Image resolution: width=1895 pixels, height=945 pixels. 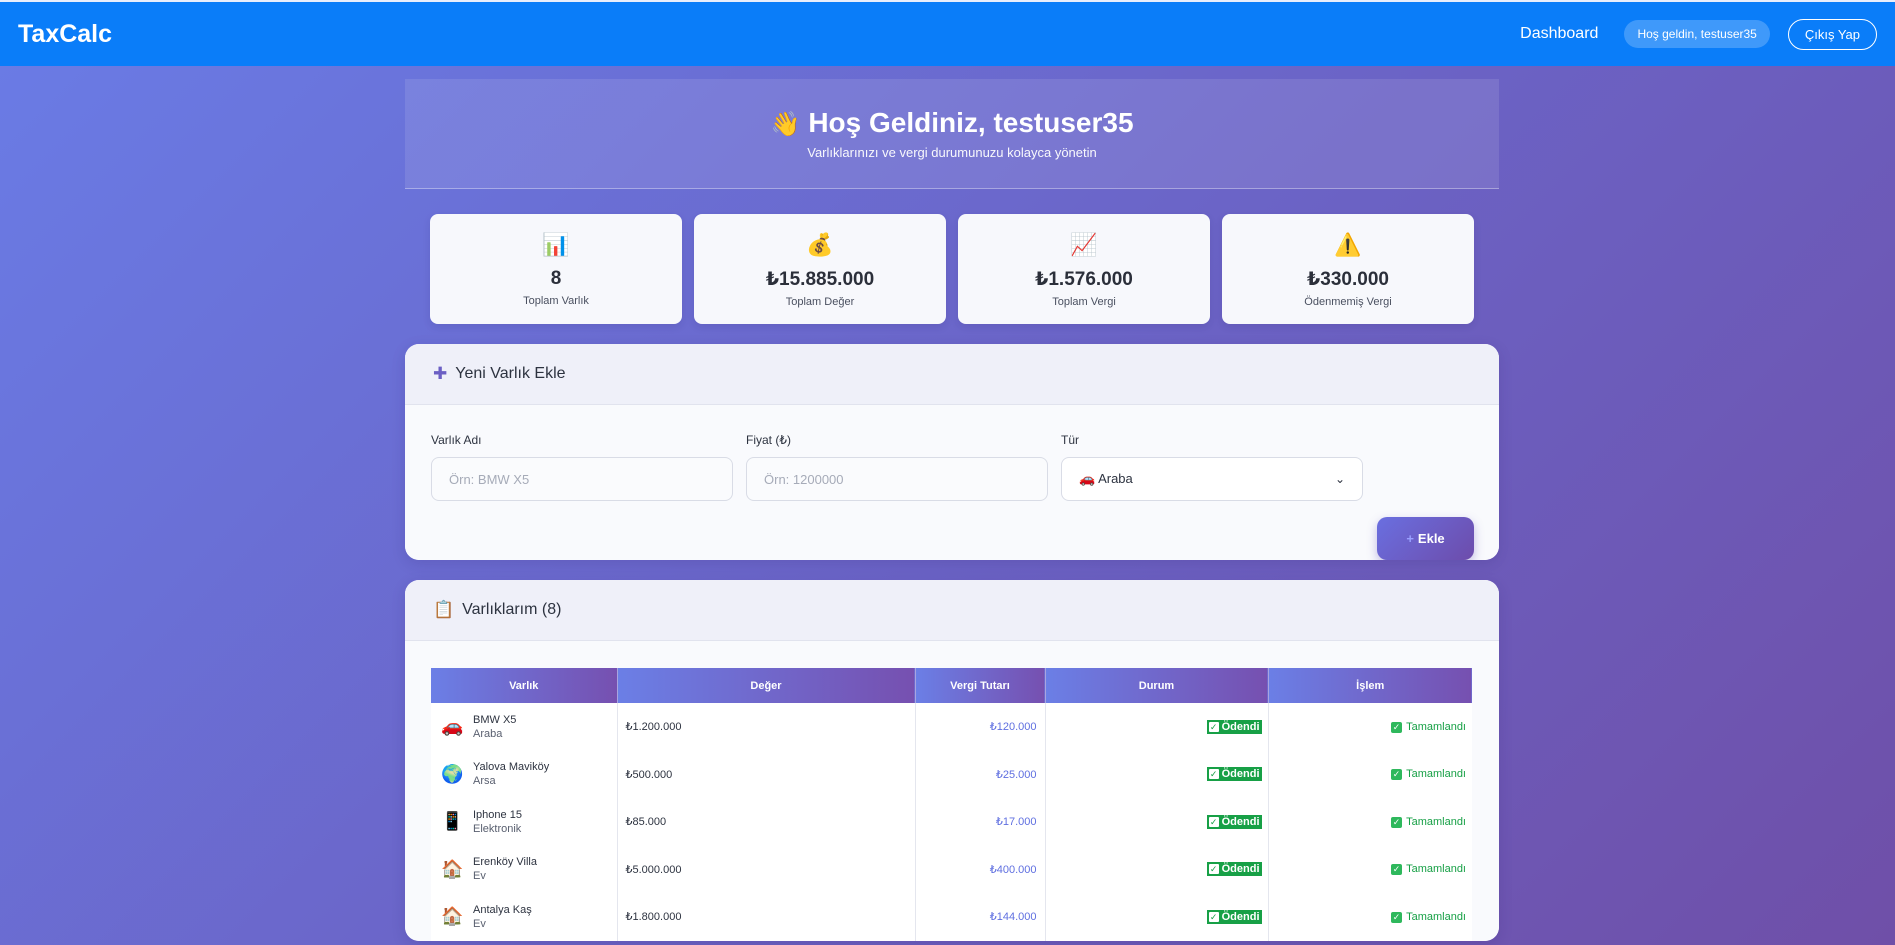 What do you see at coordinates (1559, 34) in the screenshot?
I see `dashboard-link: Dashboard` at bounding box center [1559, 34].